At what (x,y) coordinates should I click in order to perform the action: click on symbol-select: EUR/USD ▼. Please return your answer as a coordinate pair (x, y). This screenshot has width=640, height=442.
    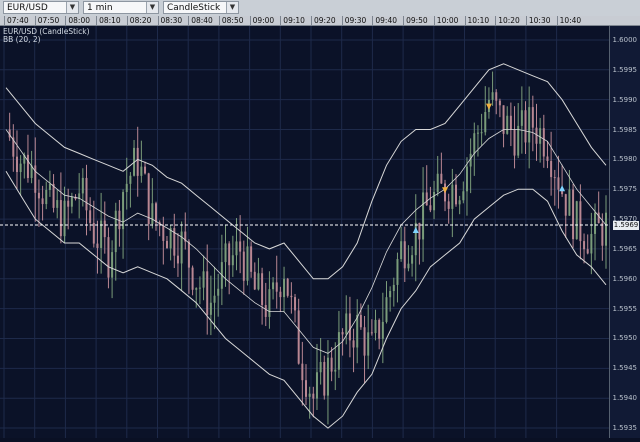
    Looking at the image, I should click on (41, 7).